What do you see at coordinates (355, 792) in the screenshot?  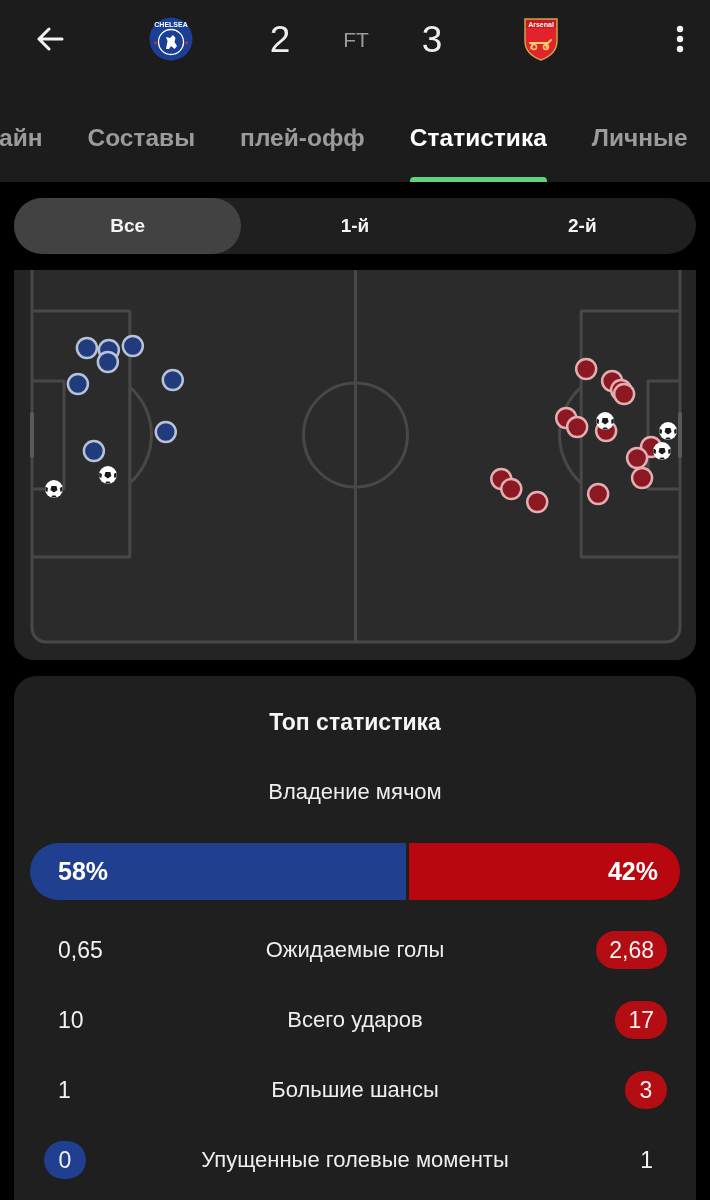 I see `stat-label: Владение мячом` at bounding box center [355, 792].